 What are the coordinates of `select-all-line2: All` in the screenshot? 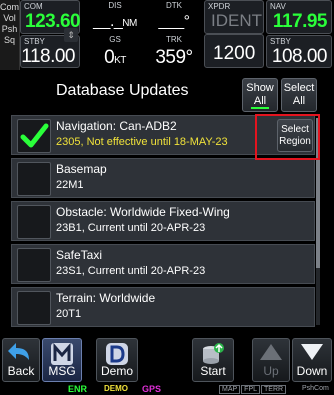 It's located at (299, 101).